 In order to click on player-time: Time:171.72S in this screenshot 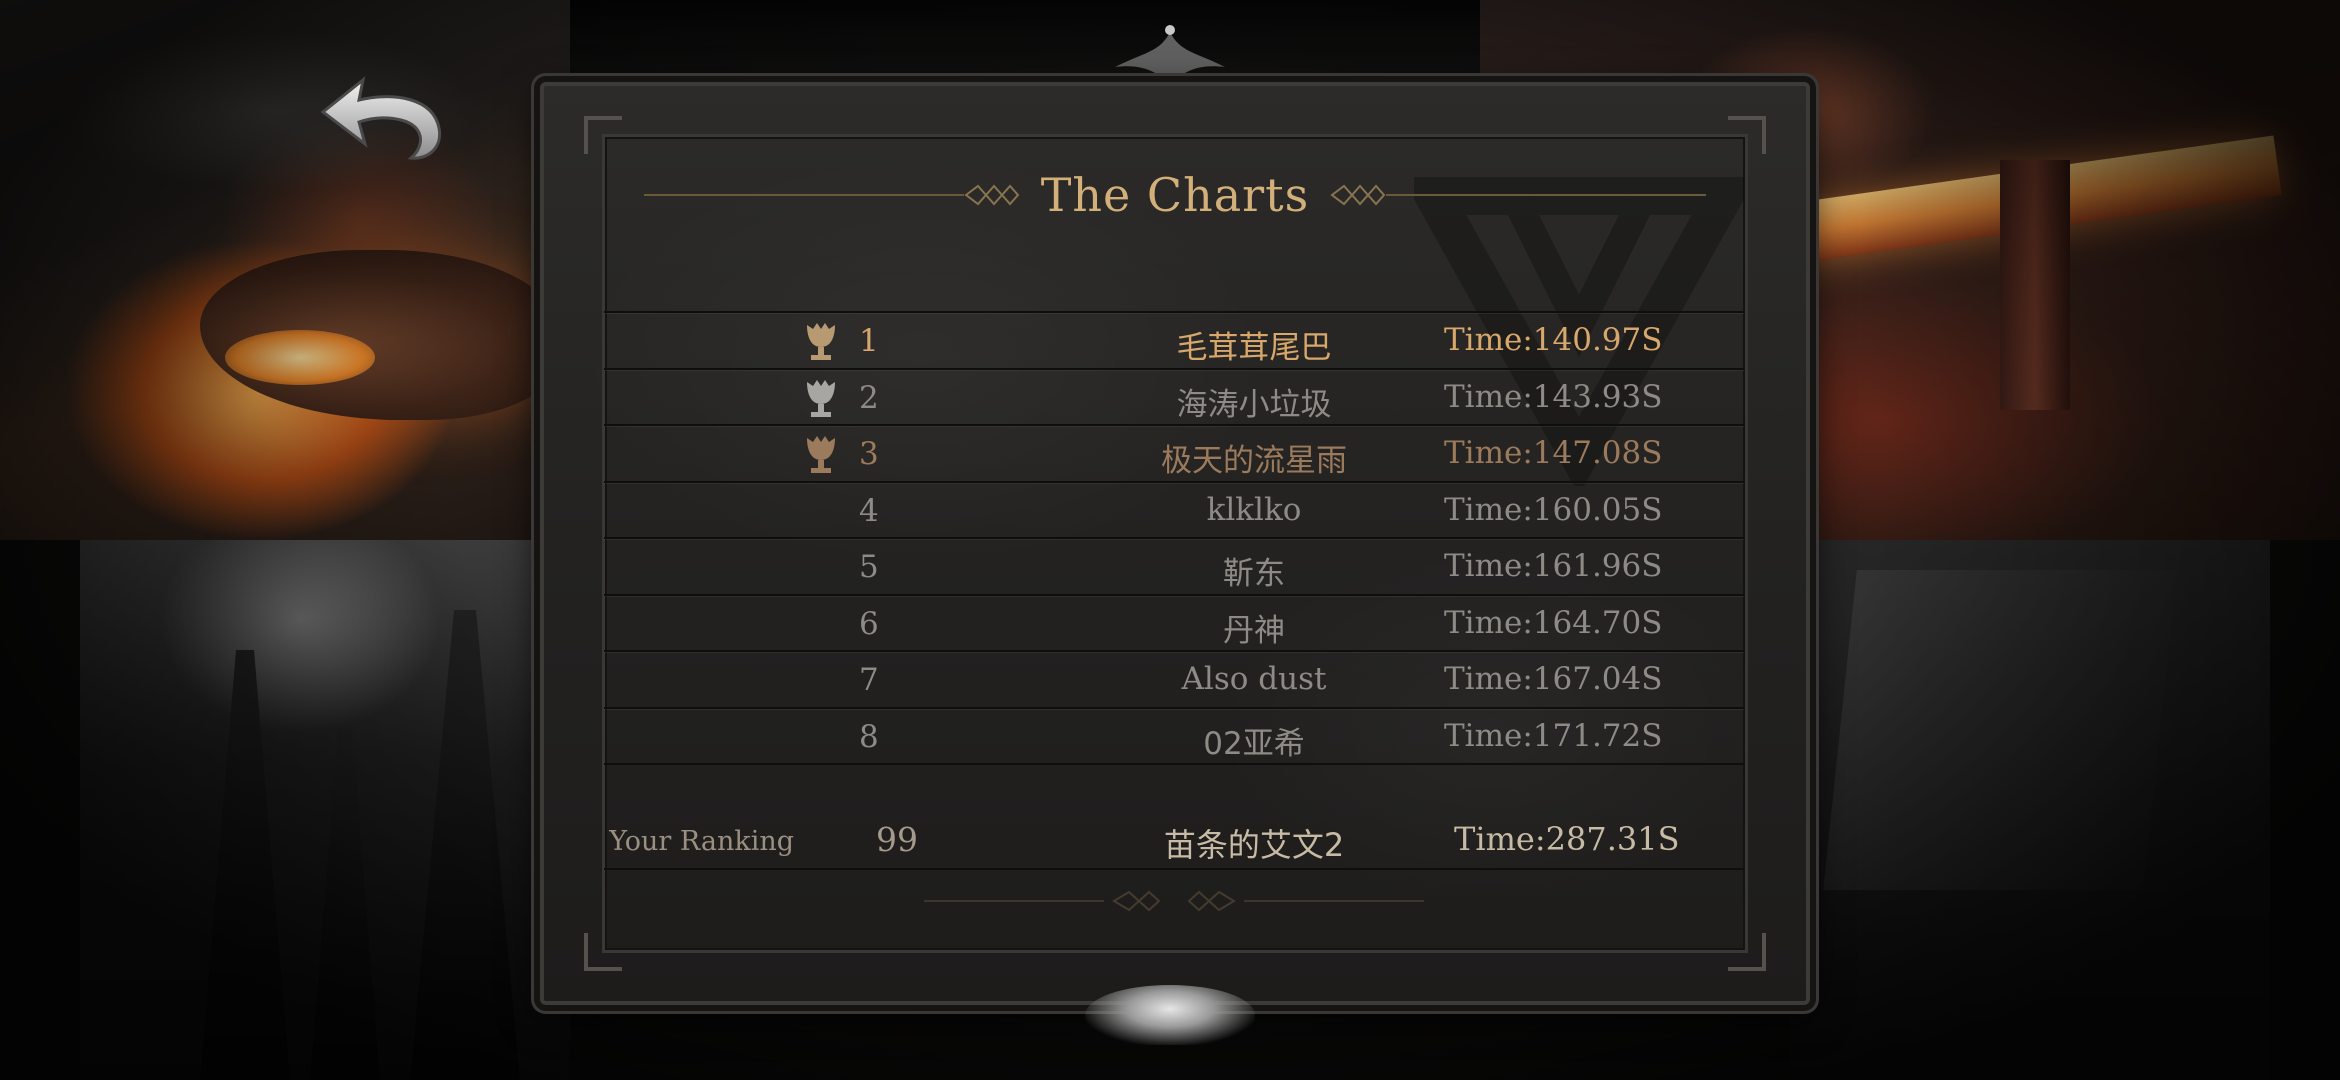, I will do `click(1553, 735)`.